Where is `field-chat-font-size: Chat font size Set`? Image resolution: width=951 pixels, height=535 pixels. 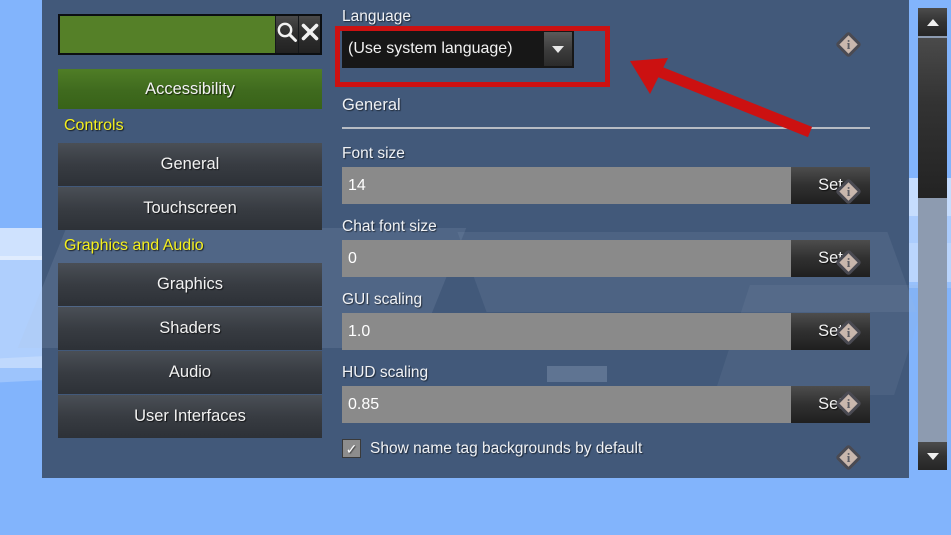 field-chat-font-size: Chat font size Set is located at coordinates (606, 247).